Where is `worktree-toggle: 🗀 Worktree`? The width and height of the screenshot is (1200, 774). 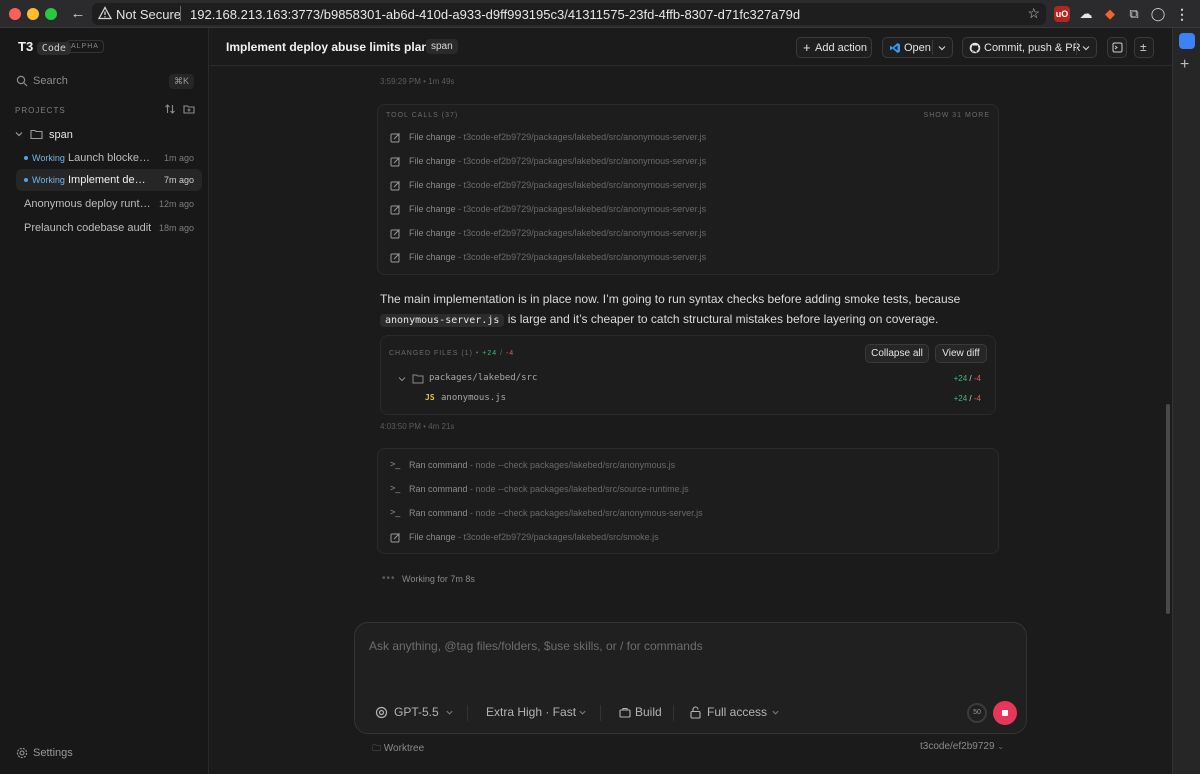 worktree-toggle: 🗀 Worktree is located at coordinates (398, 749).